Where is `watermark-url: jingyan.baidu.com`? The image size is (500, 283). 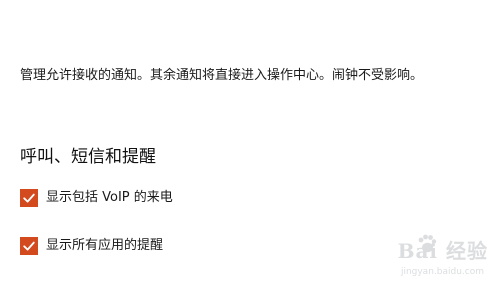
watermark-url: jingyan.baidu.com is located at coordinates (442, 272).